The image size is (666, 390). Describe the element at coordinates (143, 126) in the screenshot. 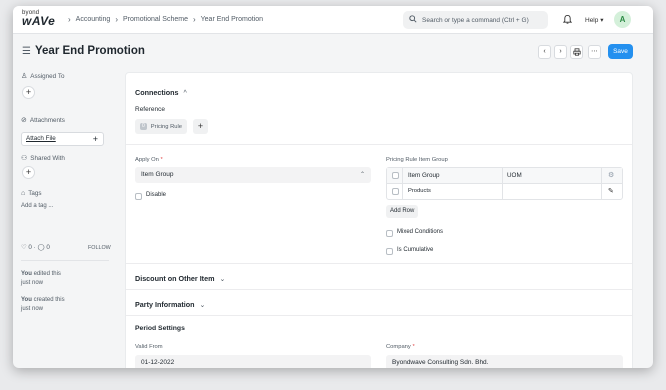

I see `count-badge: 0` at that location.